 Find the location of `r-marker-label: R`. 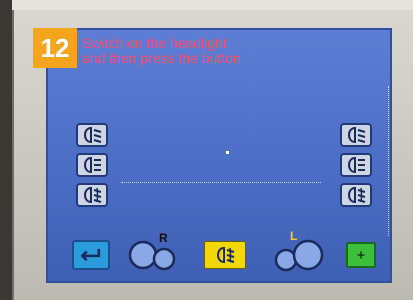

r-marker-label: R is located at coordinates (163, 238).